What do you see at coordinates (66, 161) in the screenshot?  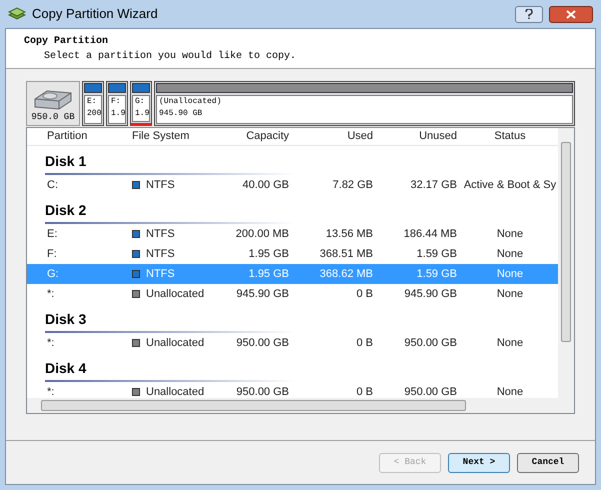 I see `disk-heading: Disk 1` at bounding box center [66, 161].